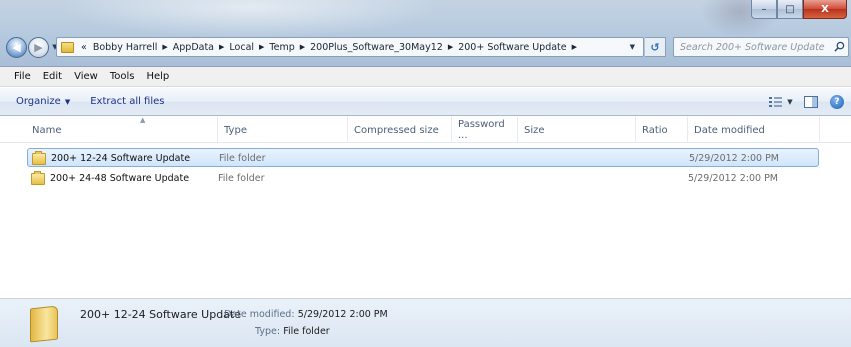  Describe the element at coordinates (241, 47) in the screenshot. I see `breadcrumb-local: Local` at that location.